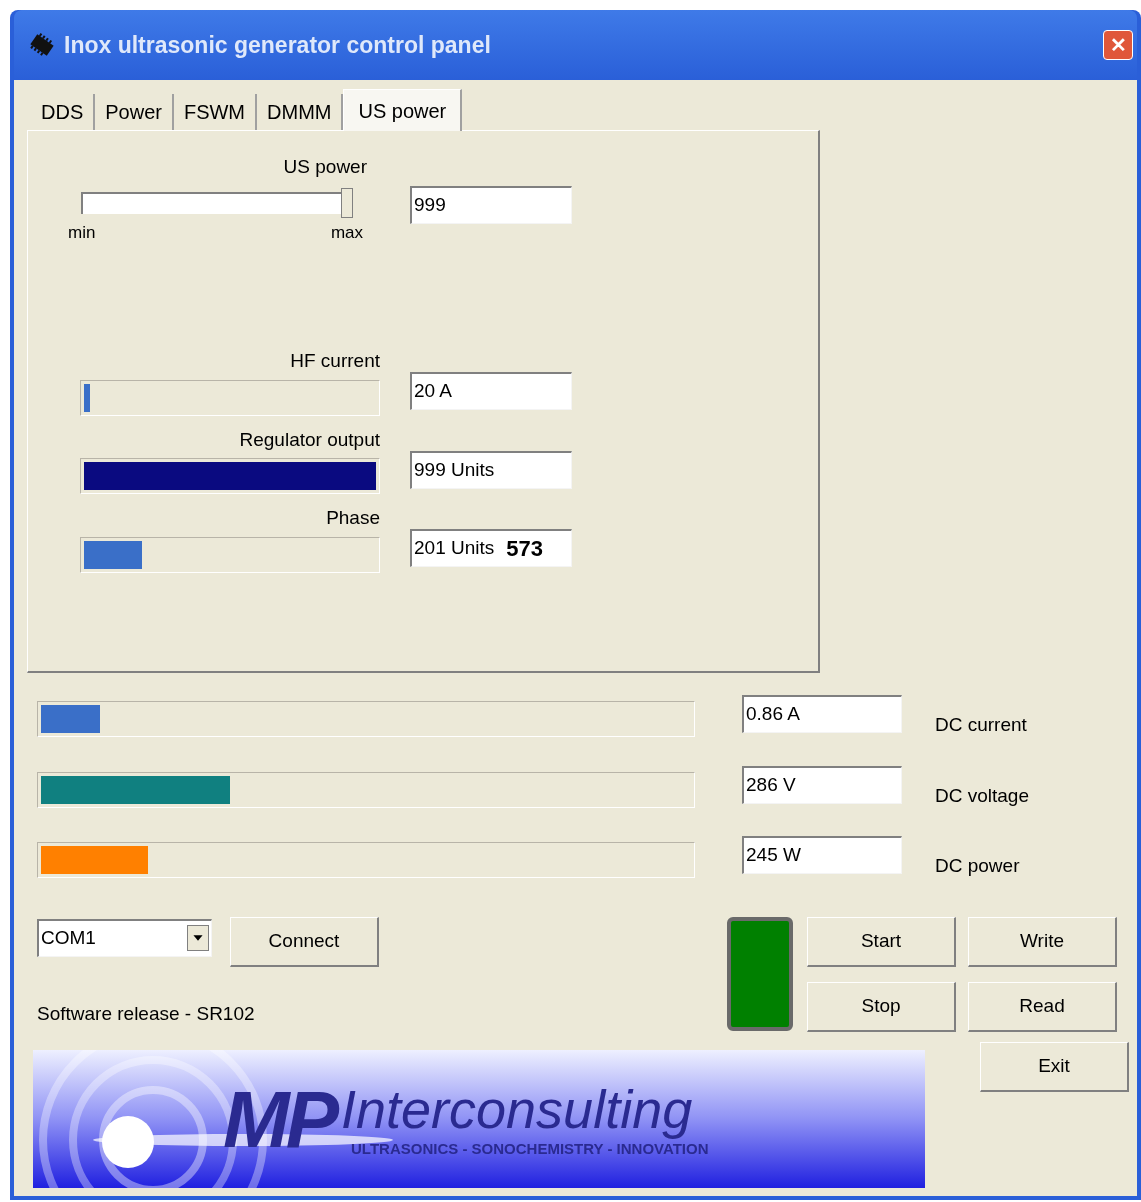 The width and height of the screenshot is (1141, 1202). I want to click on window-title: Inox ultrasonic generator control panel, so click(278, 45).